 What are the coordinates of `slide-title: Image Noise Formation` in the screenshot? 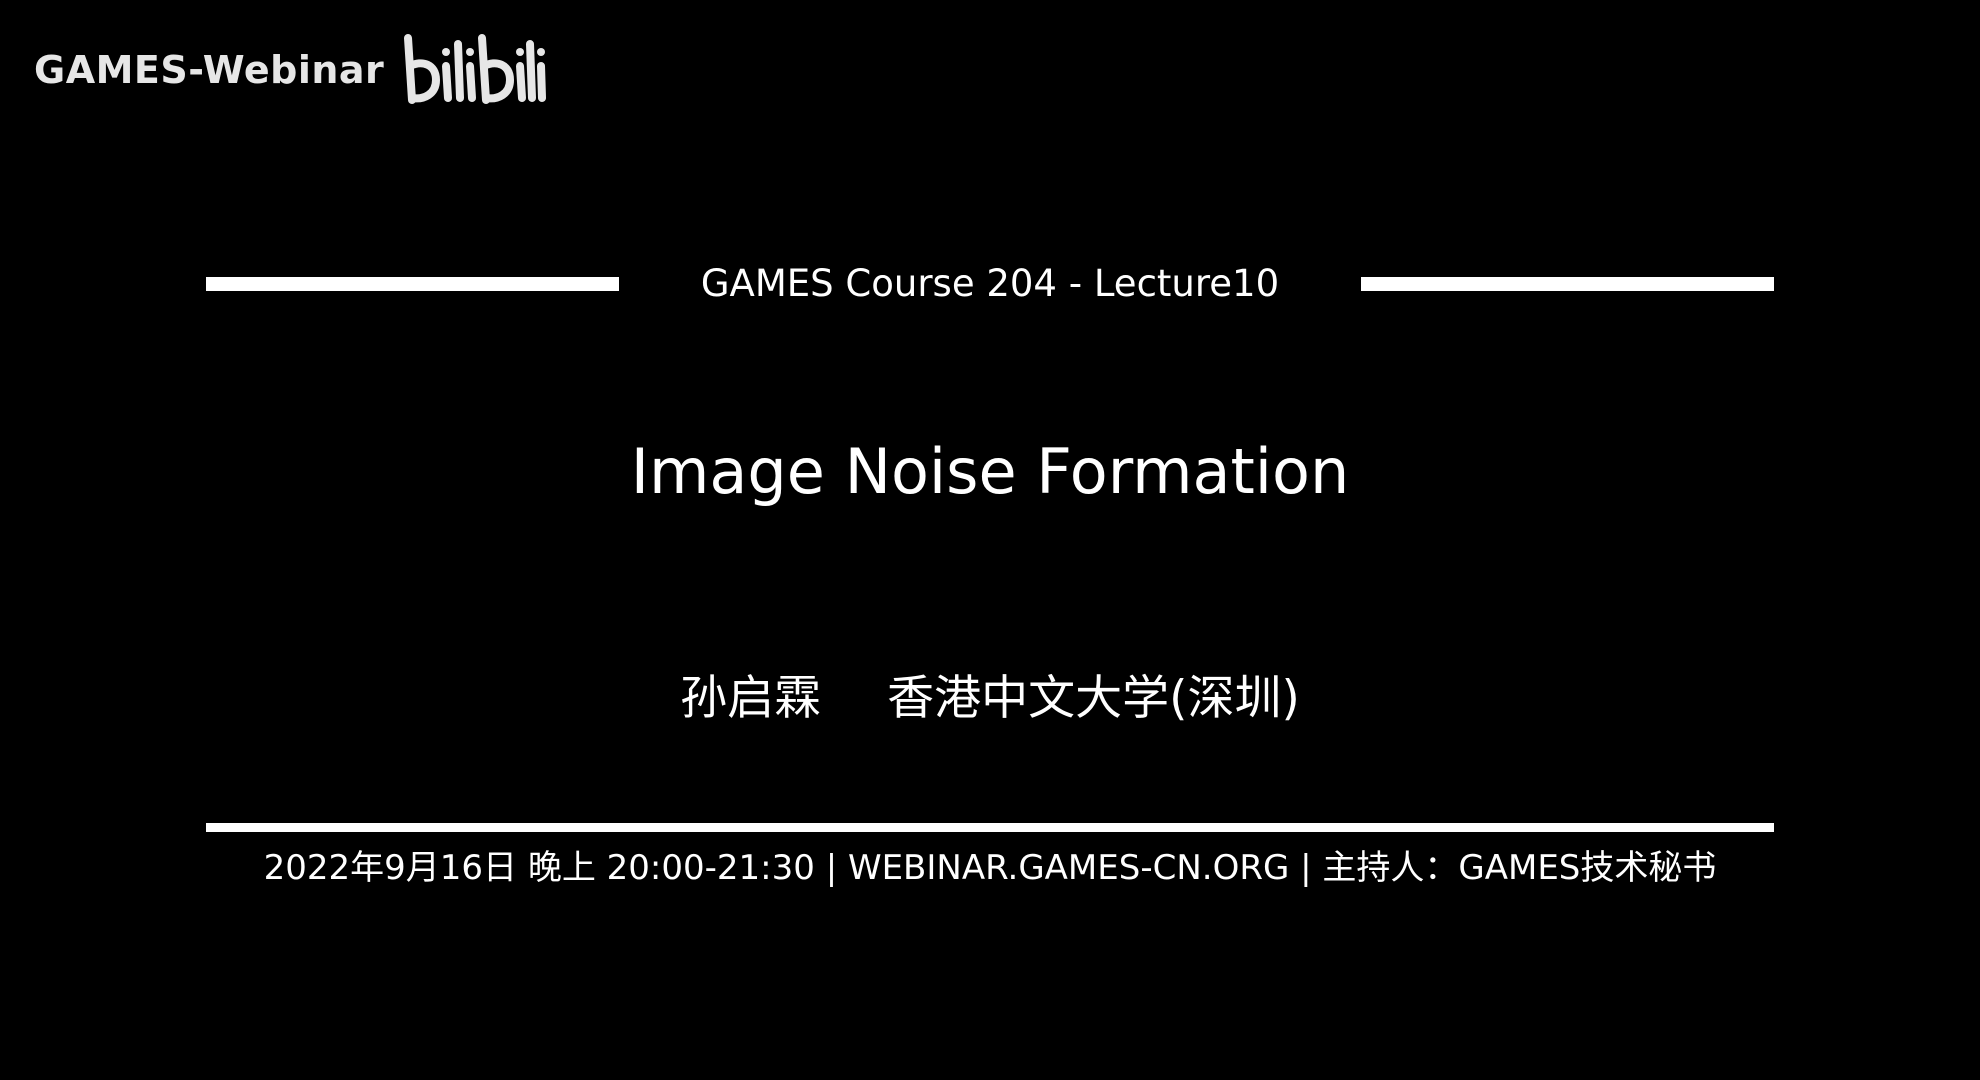 It's located at (990, 471).